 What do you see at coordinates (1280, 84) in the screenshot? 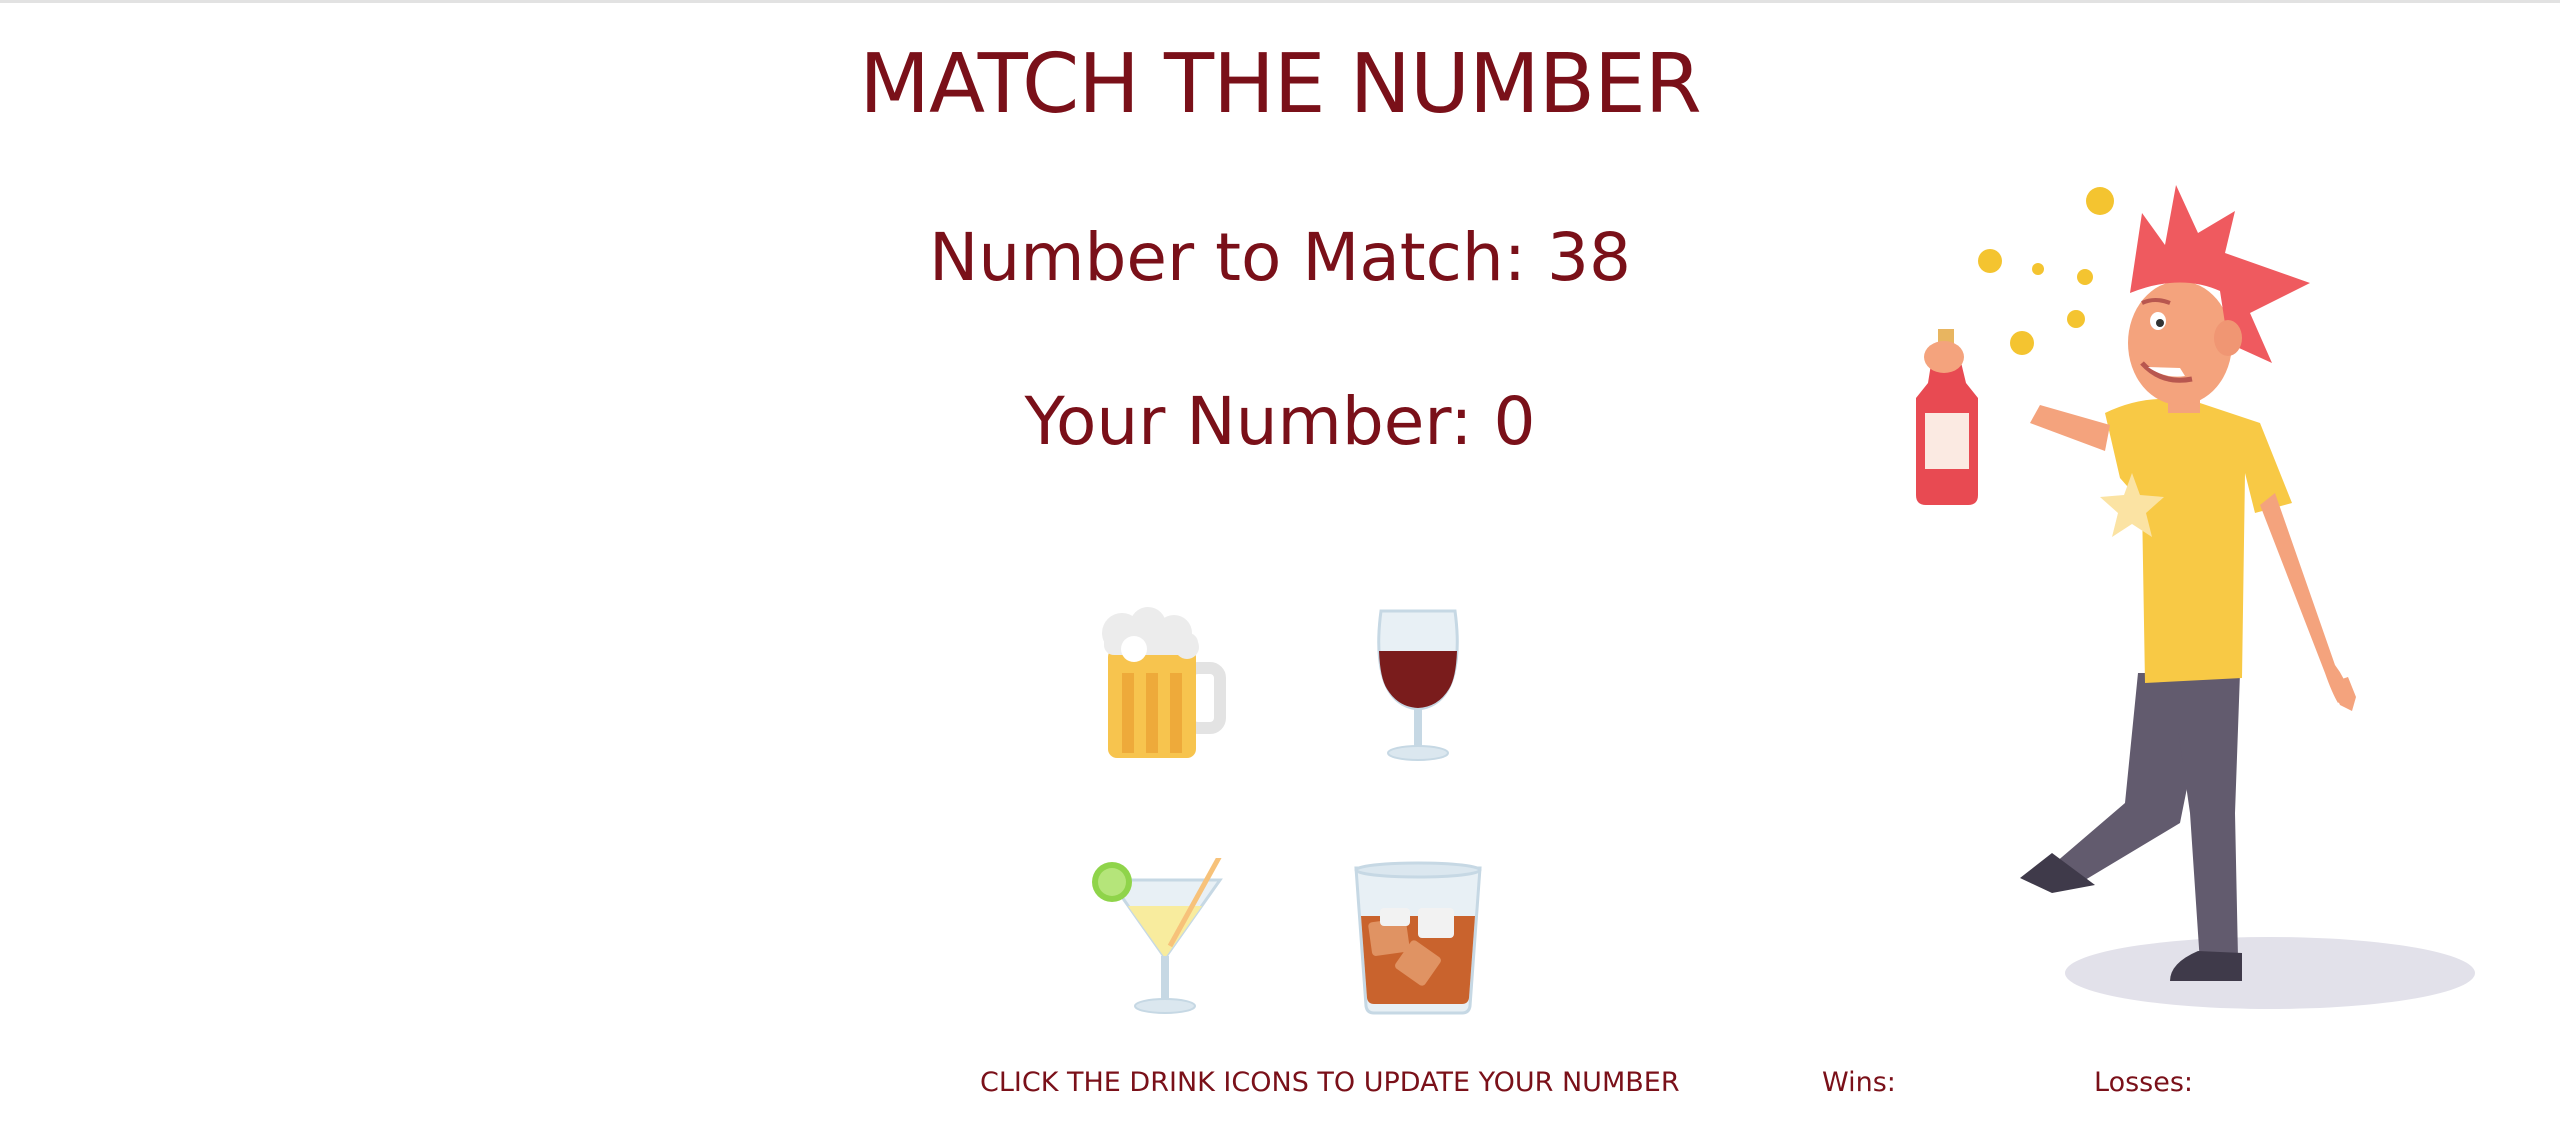
I see `game-title: MATCH THE NUMBER` at bounding box center [1280, 84].